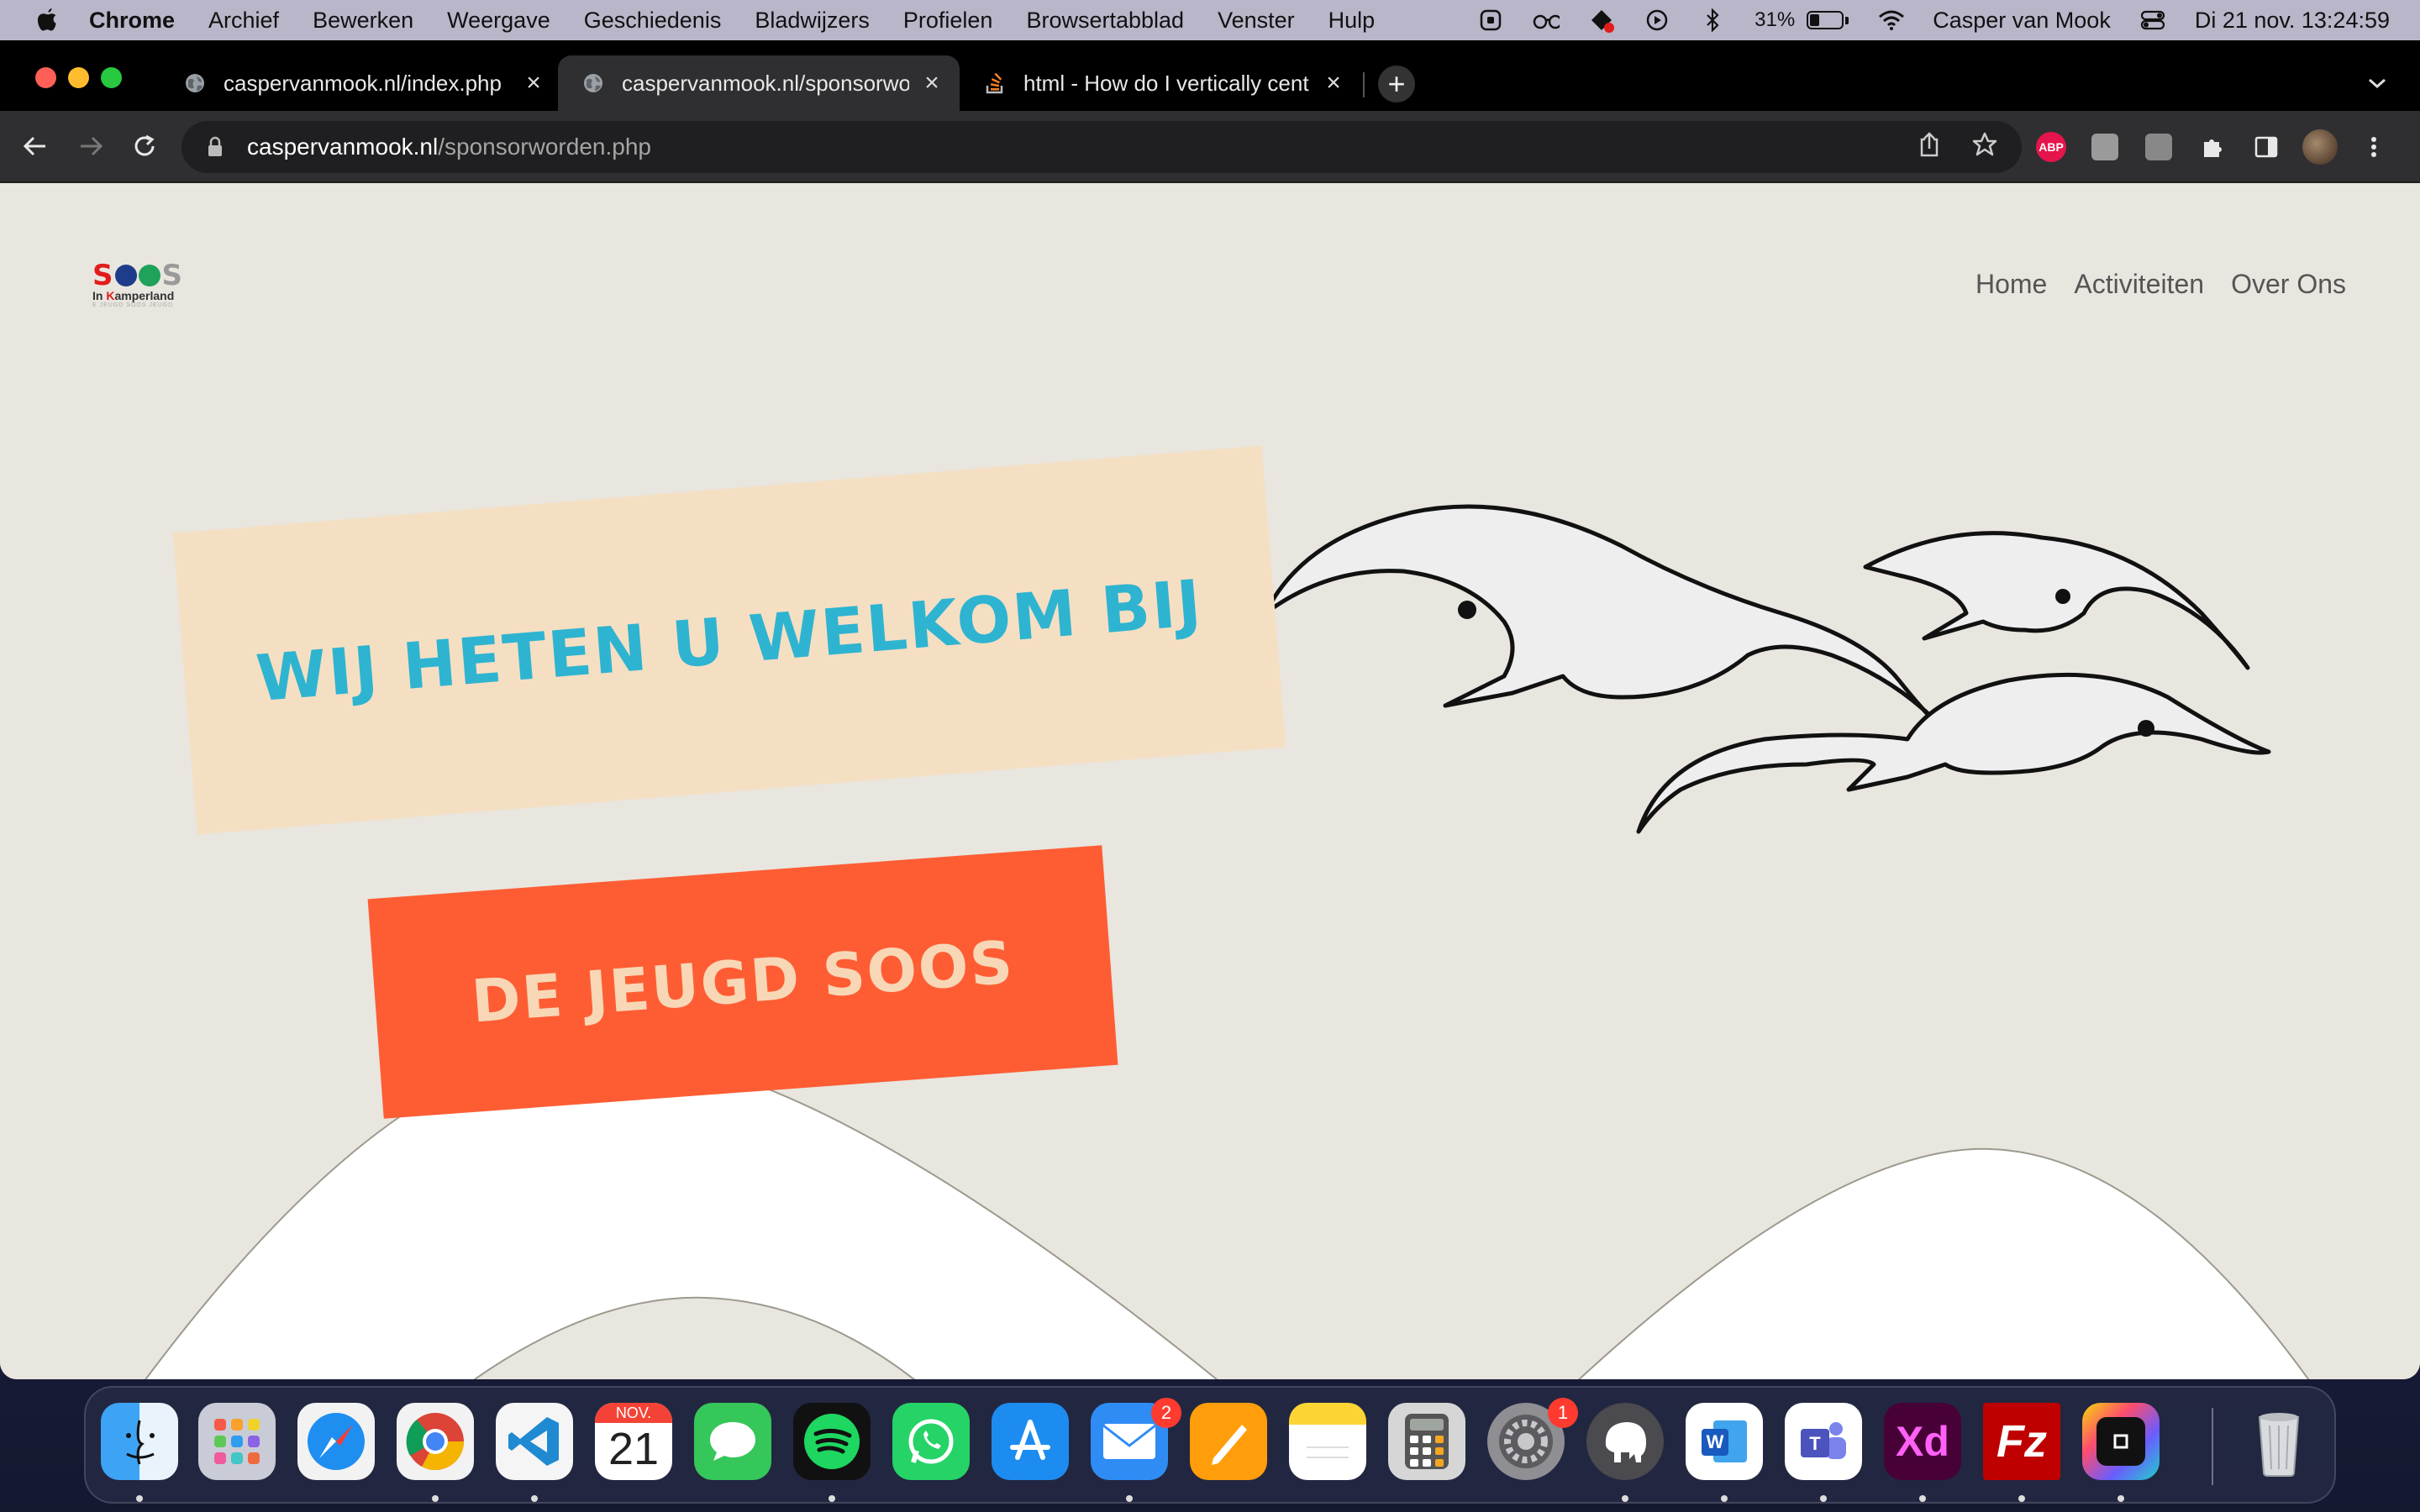 This screenshot has width=2420, height=1512. Describe the element at coordinates (1166, 83) in the screenshot. I see `tab-title: html - How do I vertically cent` at that location.